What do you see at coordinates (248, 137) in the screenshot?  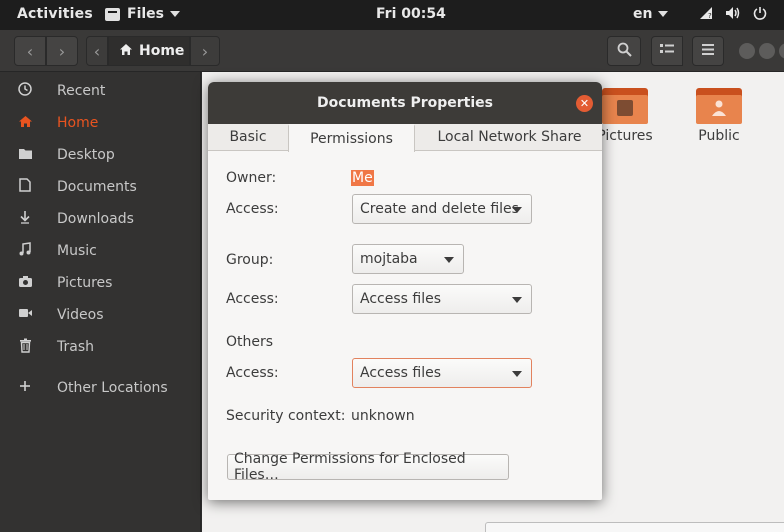 I see `tab-basic: Basic` at bounding box center [248, 137].